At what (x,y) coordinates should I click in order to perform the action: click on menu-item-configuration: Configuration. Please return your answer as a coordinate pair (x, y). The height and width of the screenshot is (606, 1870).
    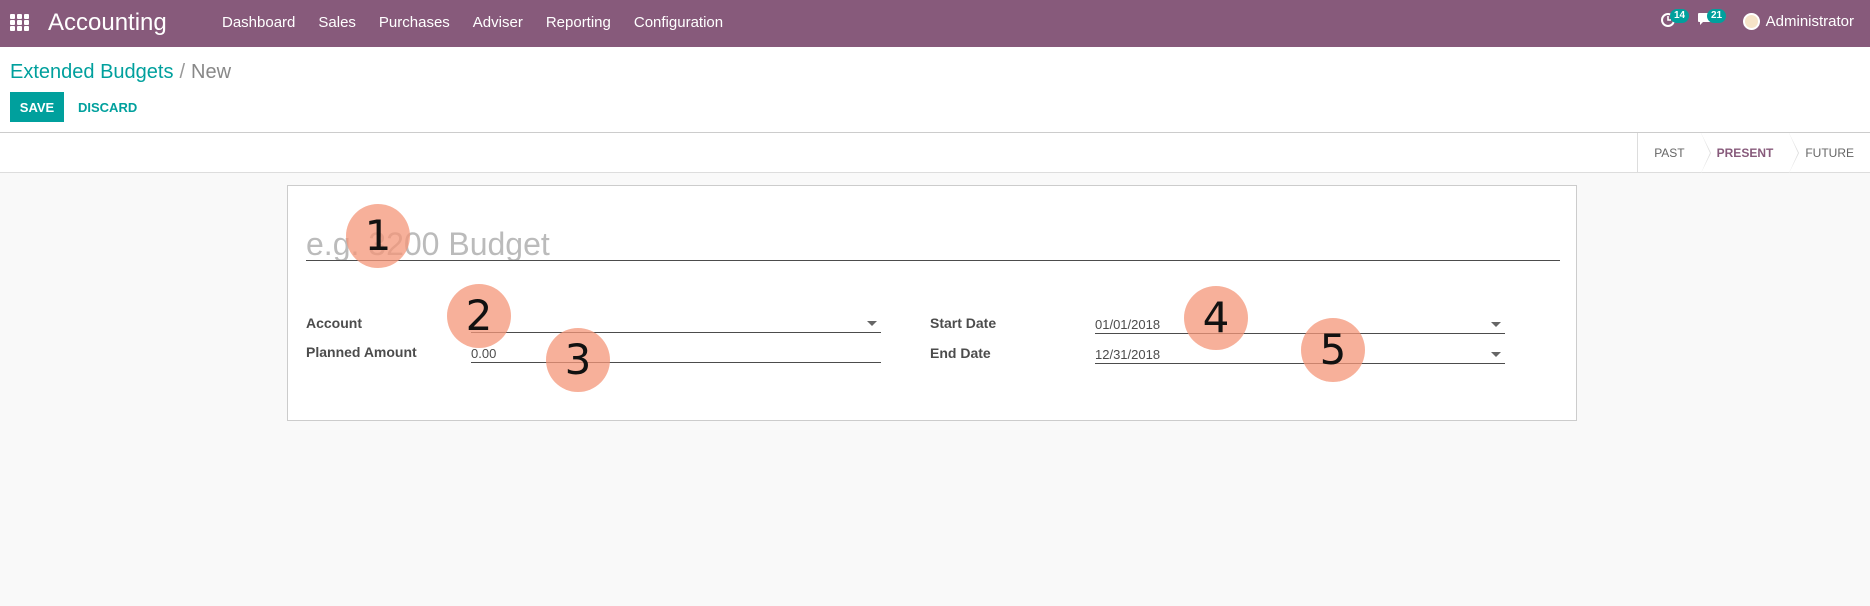
    Looking at the image, I should click on (678, 22).